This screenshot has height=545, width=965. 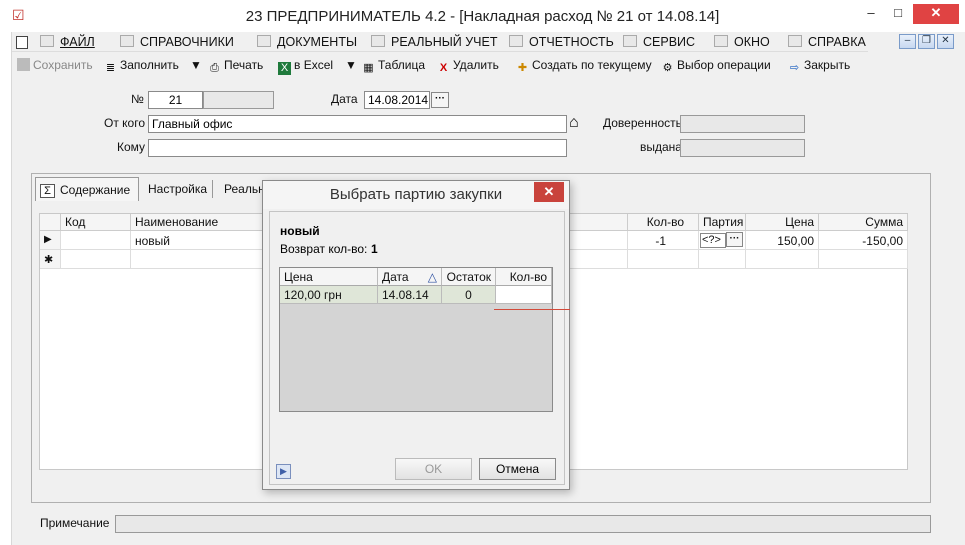 What do you see at coordinates (724, 65) in the screenshot?
I see `select-operation-label: Выбор операции` at bounding box center [724, 65].